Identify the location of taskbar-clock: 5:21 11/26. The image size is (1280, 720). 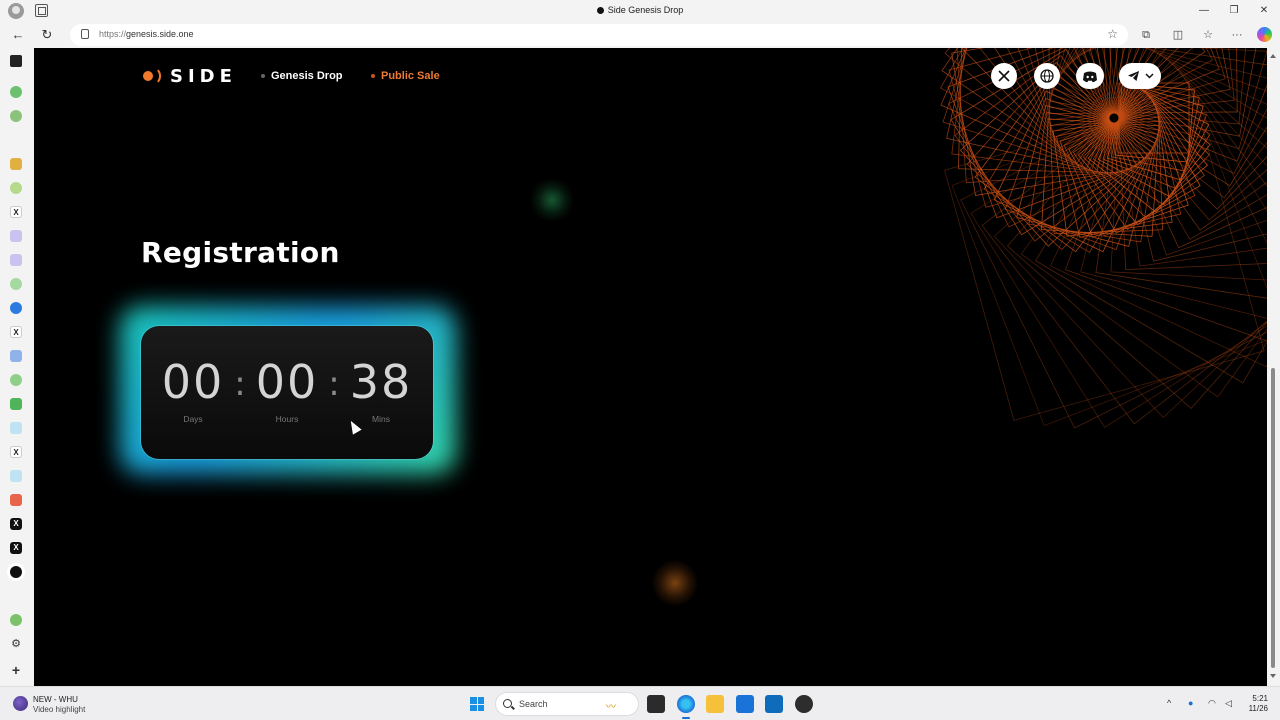
(1256, 704).